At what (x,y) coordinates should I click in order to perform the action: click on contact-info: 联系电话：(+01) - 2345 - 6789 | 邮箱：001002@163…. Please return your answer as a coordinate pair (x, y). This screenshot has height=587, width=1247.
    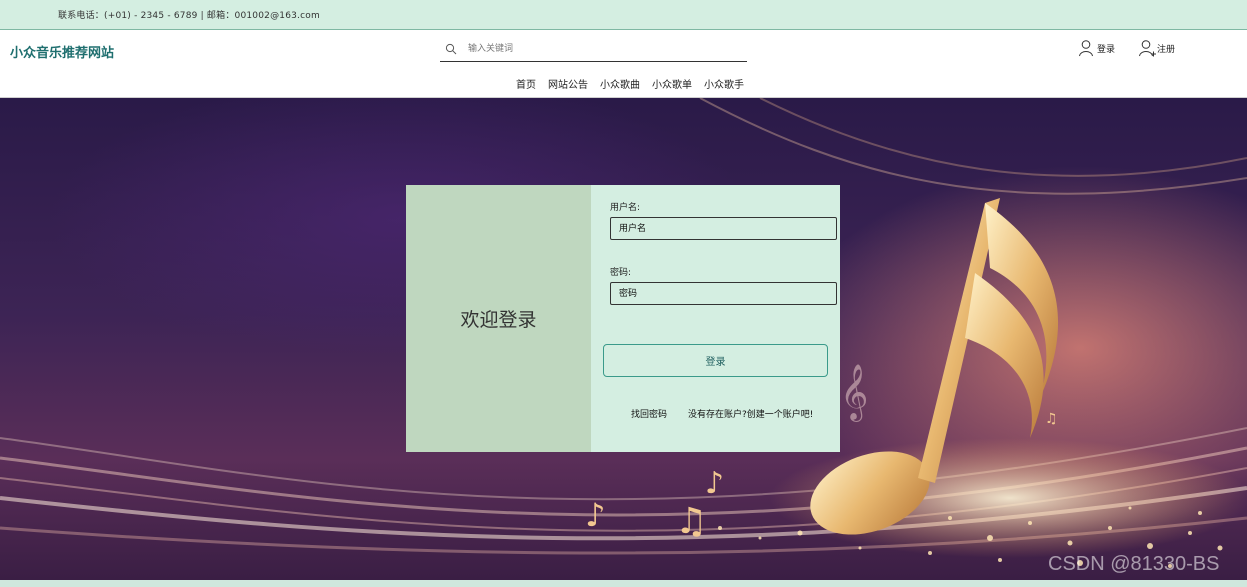
    Looking at the image, I should click on (189, 16).